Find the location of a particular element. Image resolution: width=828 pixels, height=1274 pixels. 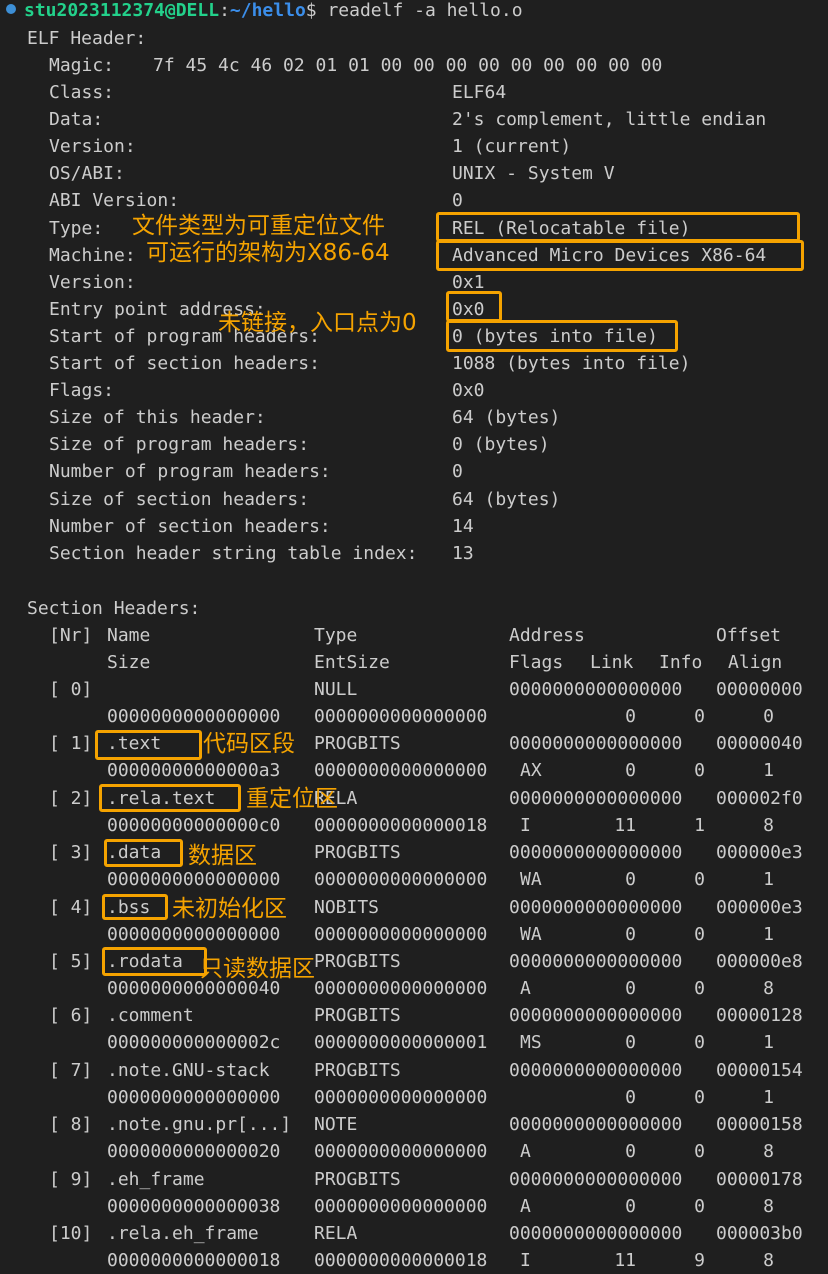

elf-field-key: Machine: is located at coordinates (92, 255).